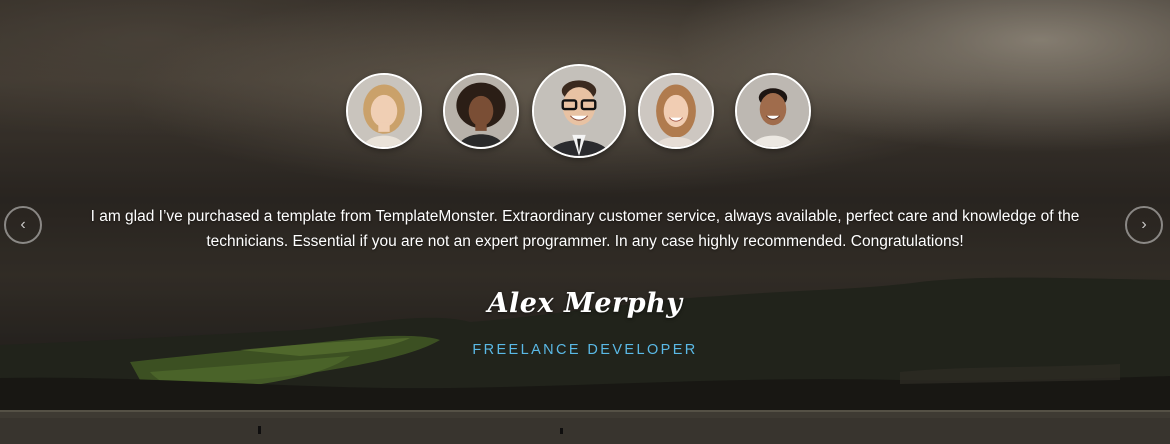  I want to click on previous-button: ‹, so click(23, 225).